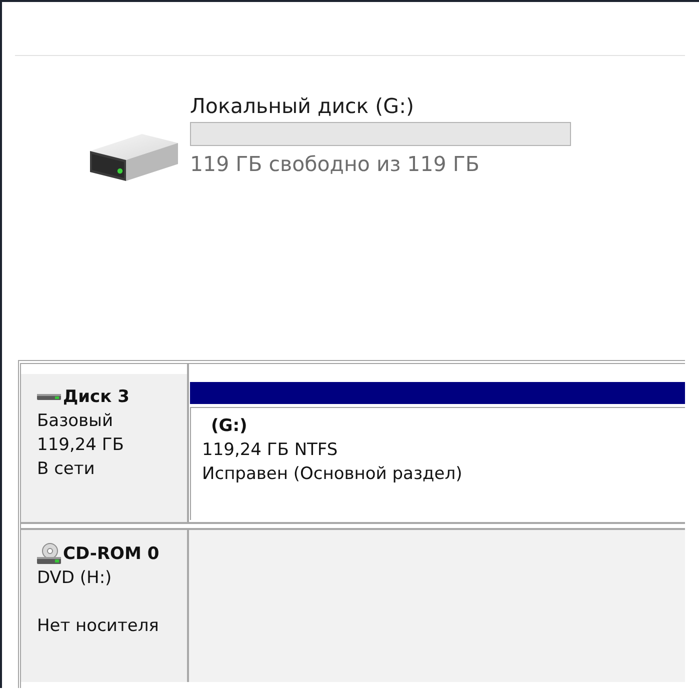 This screenshot has height=700, width=699. Describe the element at coordinates (80, 445) in the screenshot. I see `disk-size: 119,24 ГБ` at that location.